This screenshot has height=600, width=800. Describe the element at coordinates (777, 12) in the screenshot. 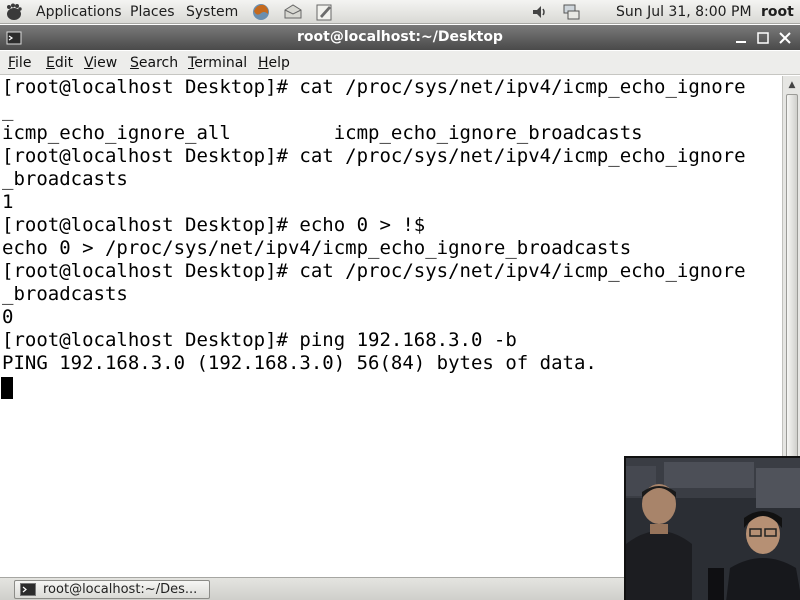

I see `user-menu: root` at that location.